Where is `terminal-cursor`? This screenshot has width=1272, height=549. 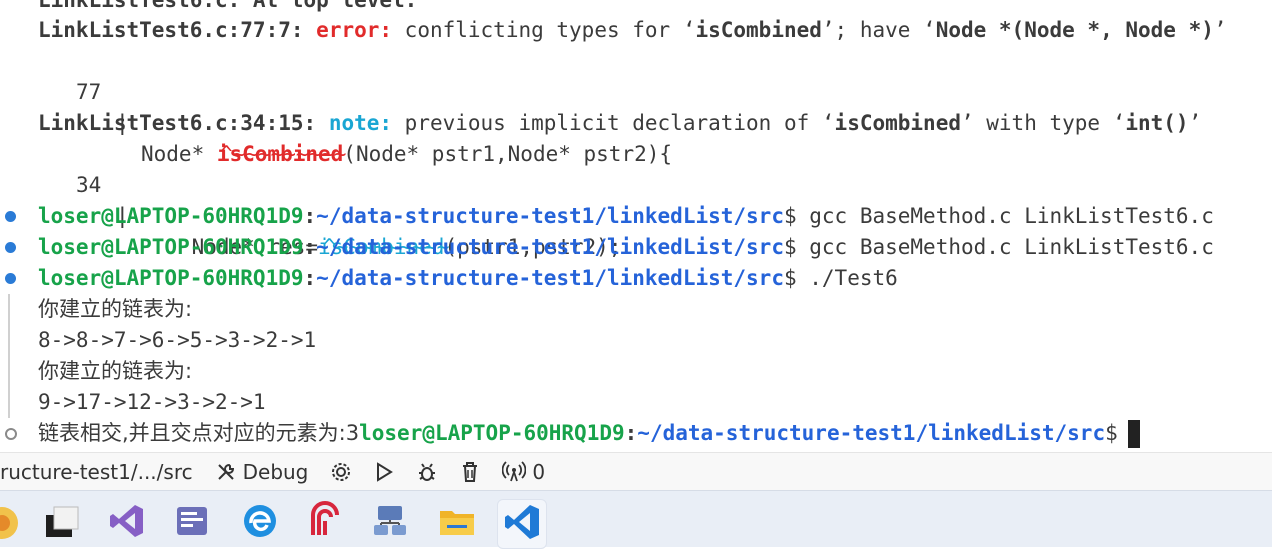
terminal-cursor is located at coordinates (1133, 434).